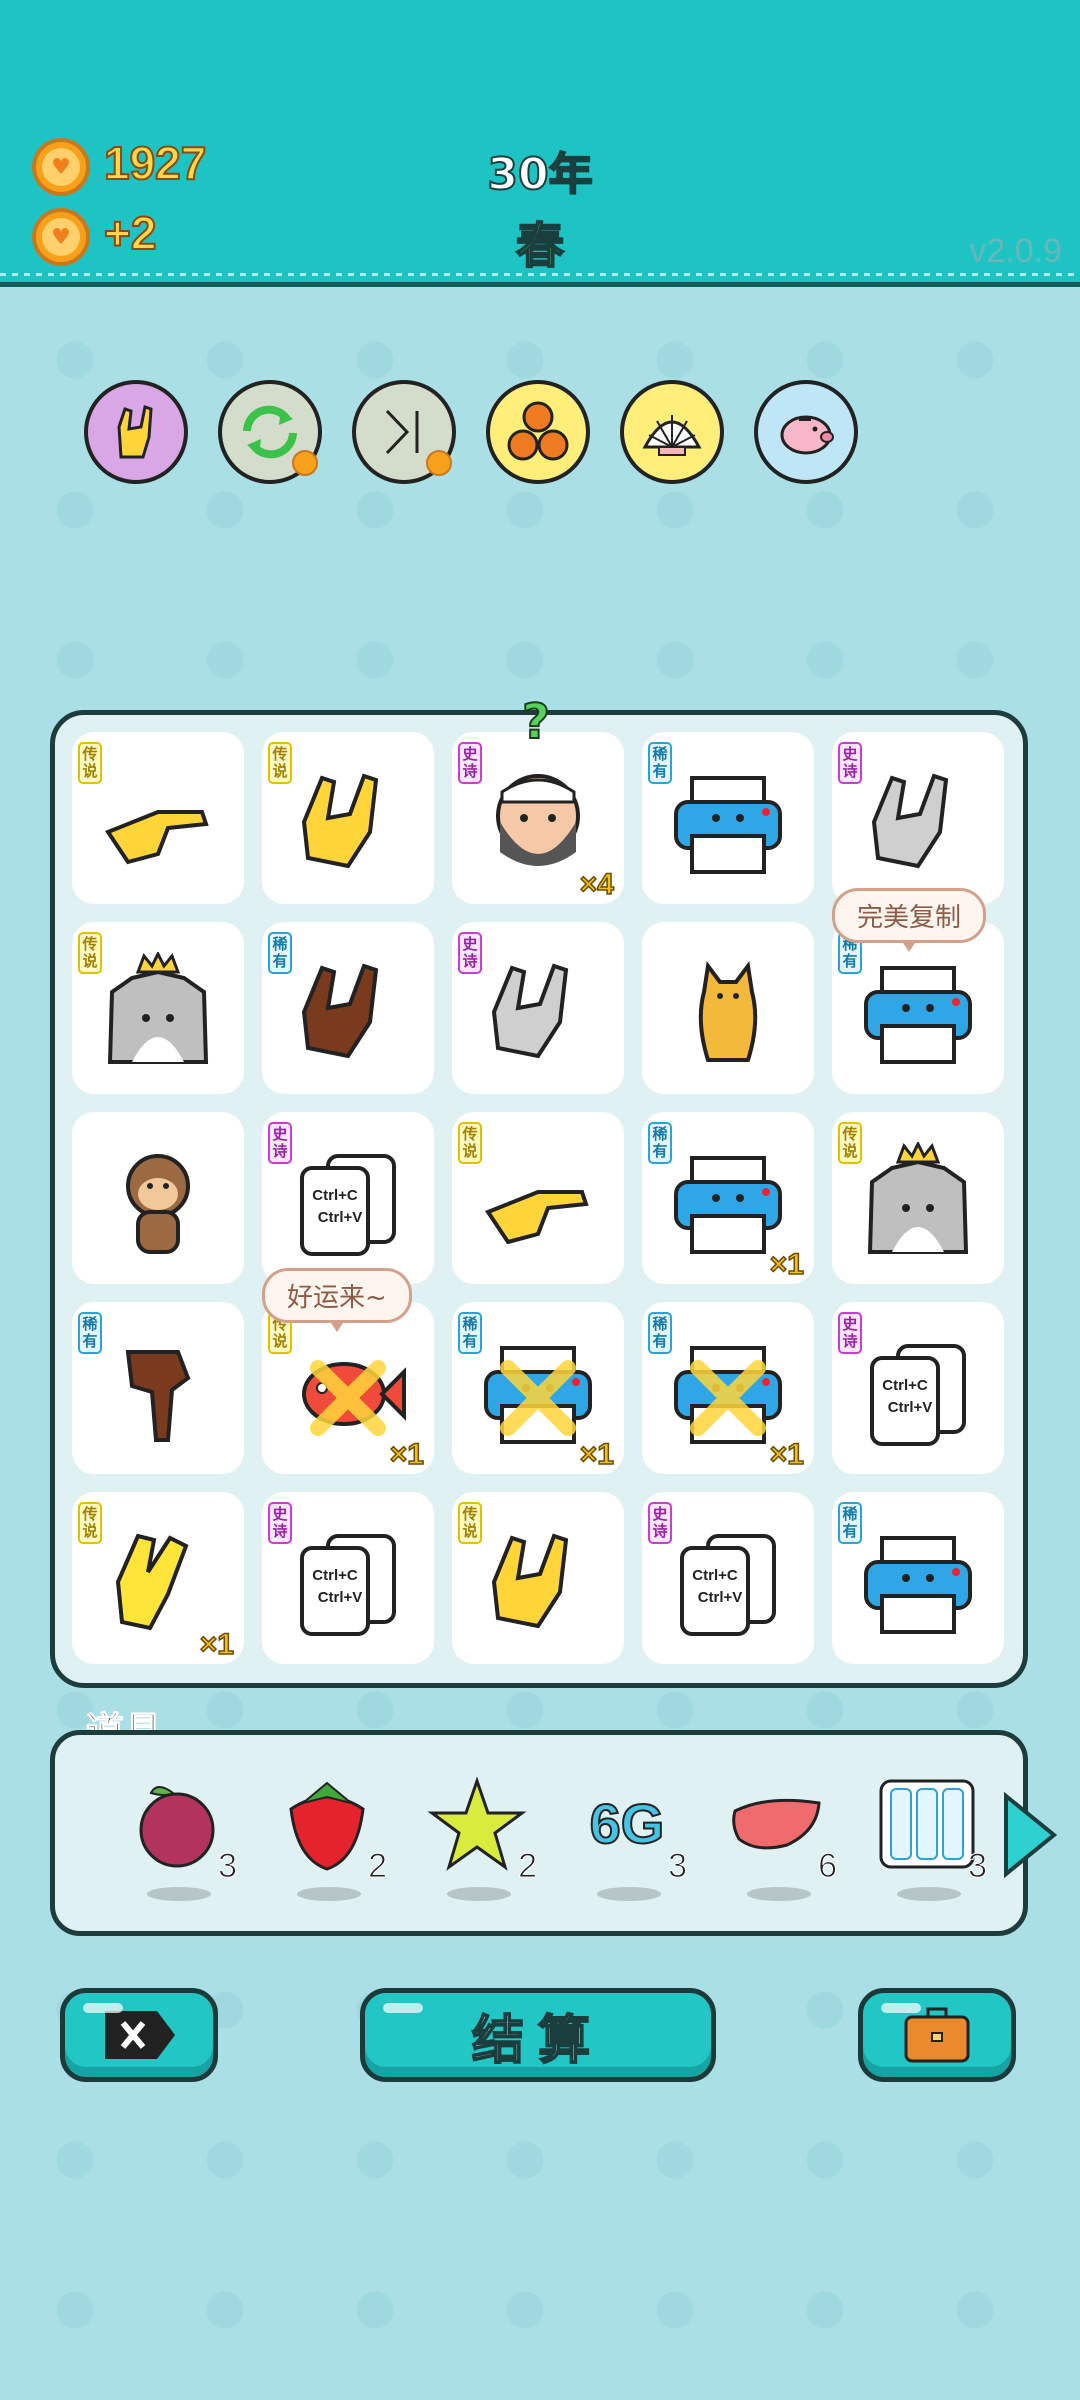 This screenshot has height=2400, width=1080. I want to click on peace-hand-icon, so click(152, 1582).